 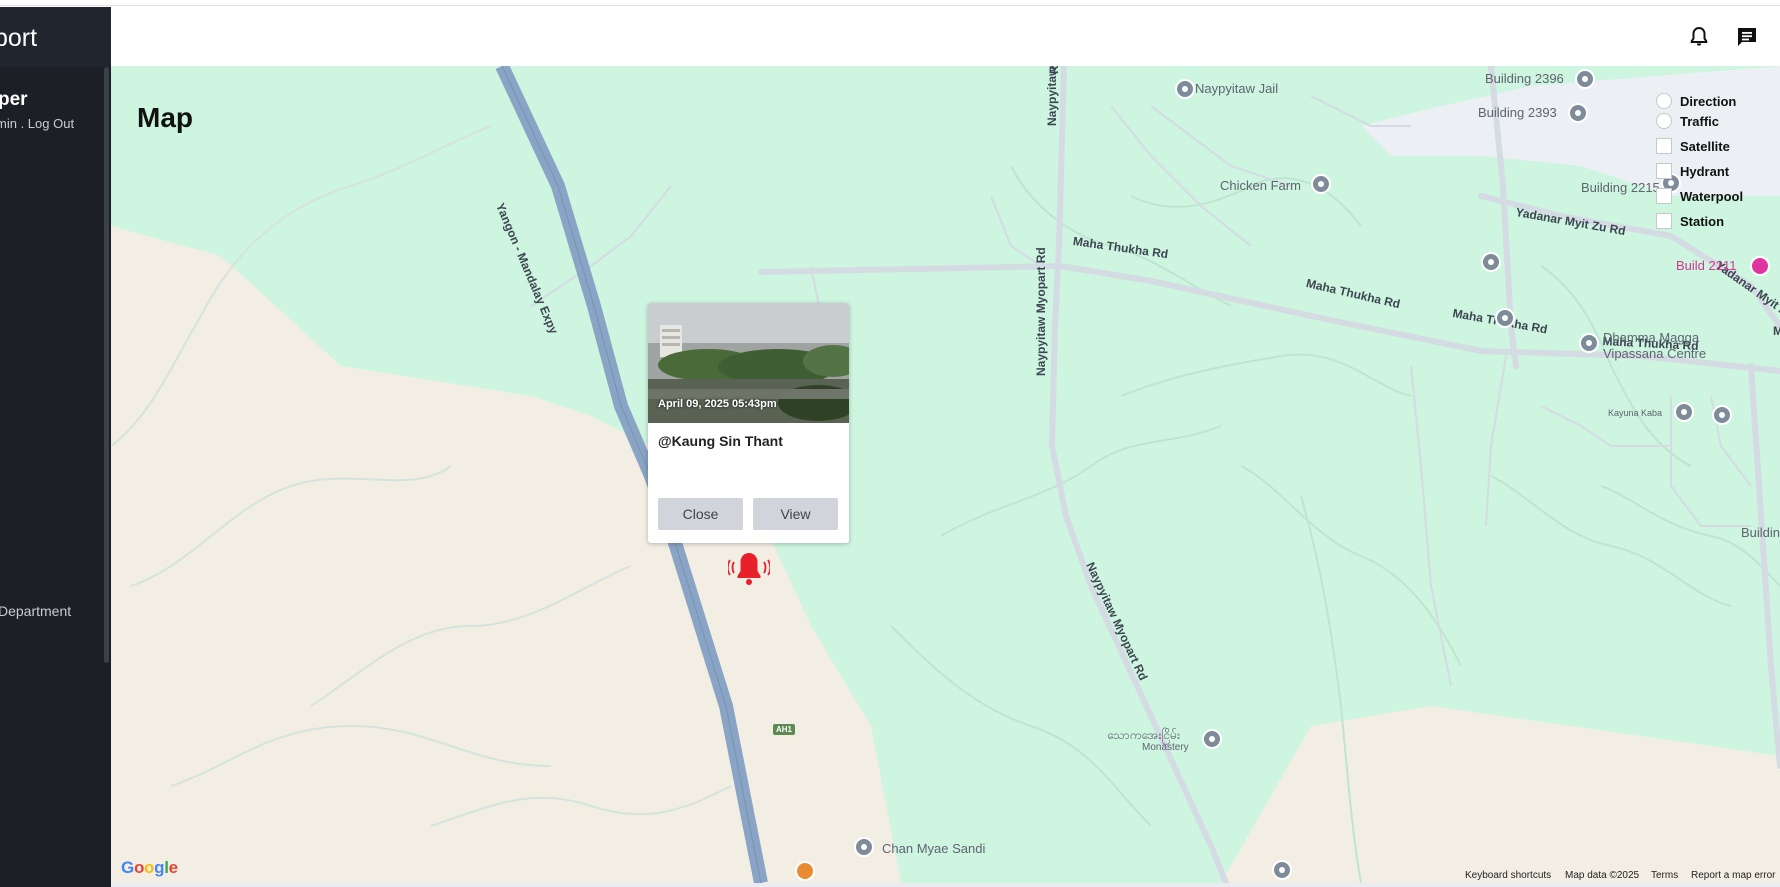 I want to click on poi-b2396-pin, so click(x=1585, y=79).